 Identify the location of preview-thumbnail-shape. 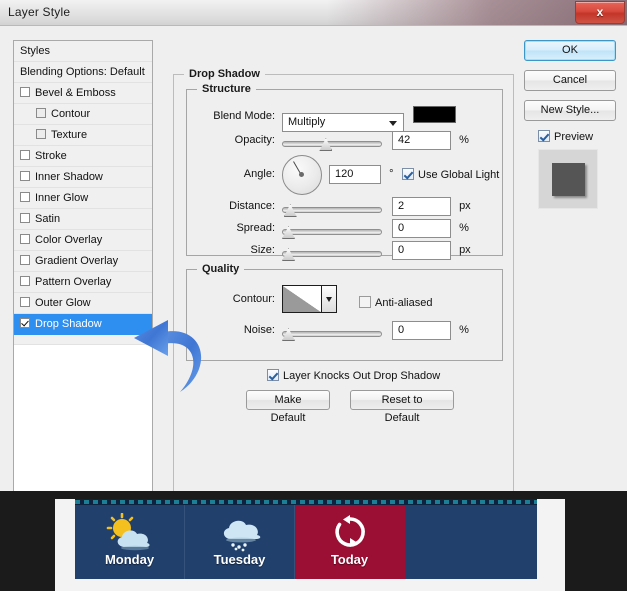
(568, 179).